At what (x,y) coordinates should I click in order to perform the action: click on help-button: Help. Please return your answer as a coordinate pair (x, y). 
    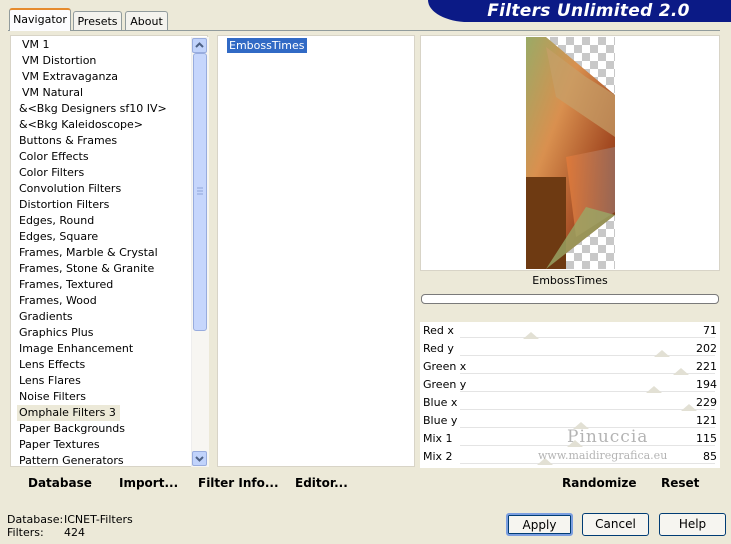
    Looking at the image, I should click on (692, 524).